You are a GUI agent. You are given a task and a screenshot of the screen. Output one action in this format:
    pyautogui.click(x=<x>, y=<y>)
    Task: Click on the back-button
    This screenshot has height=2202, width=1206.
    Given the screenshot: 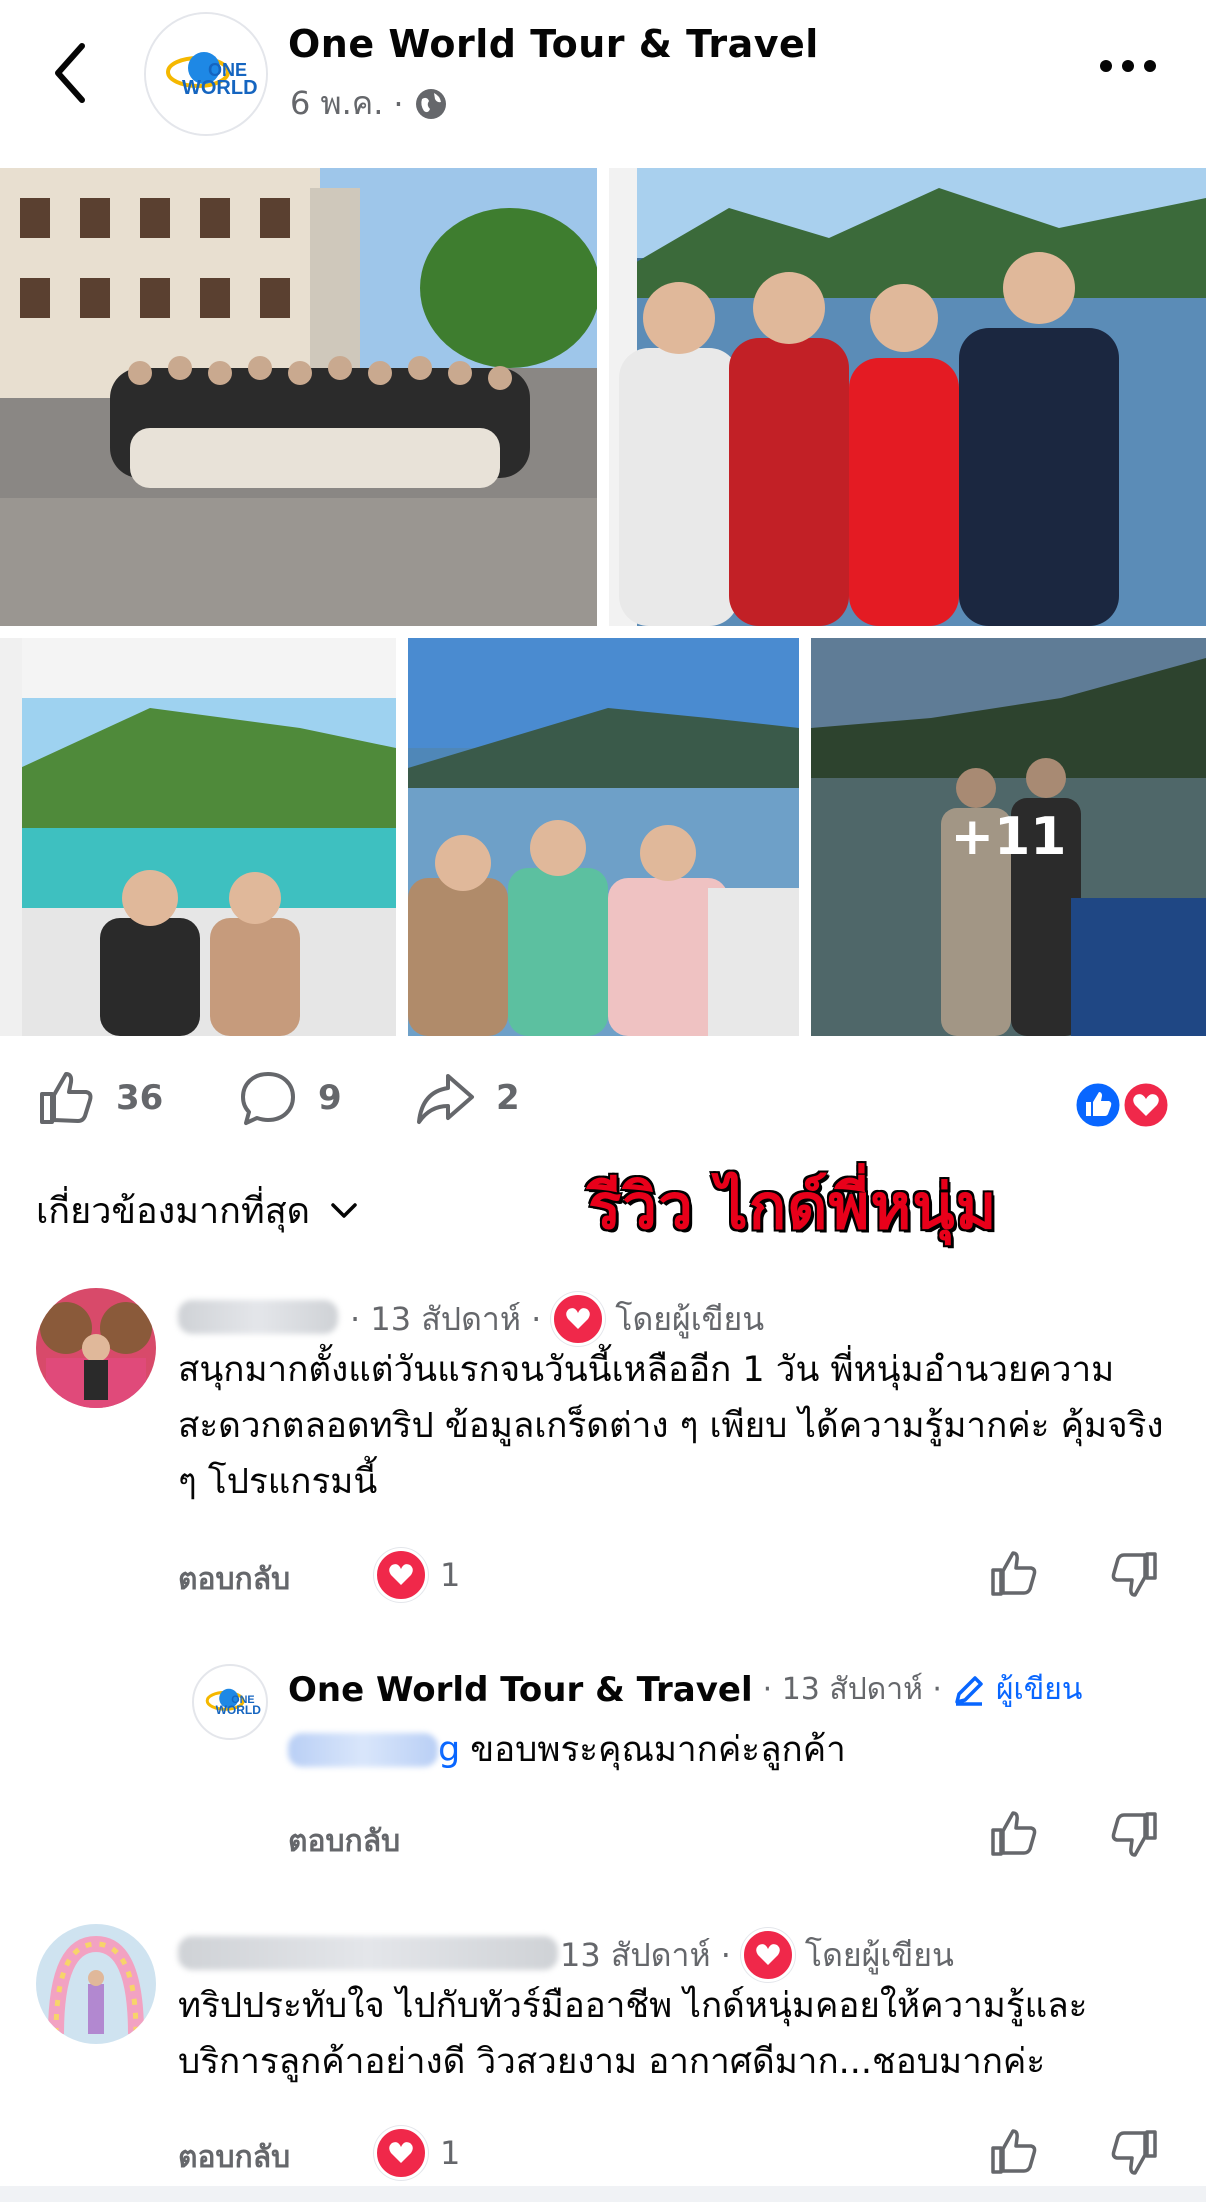 What is the action you would take?
    pyautogui.click(x=73, y=73)
    